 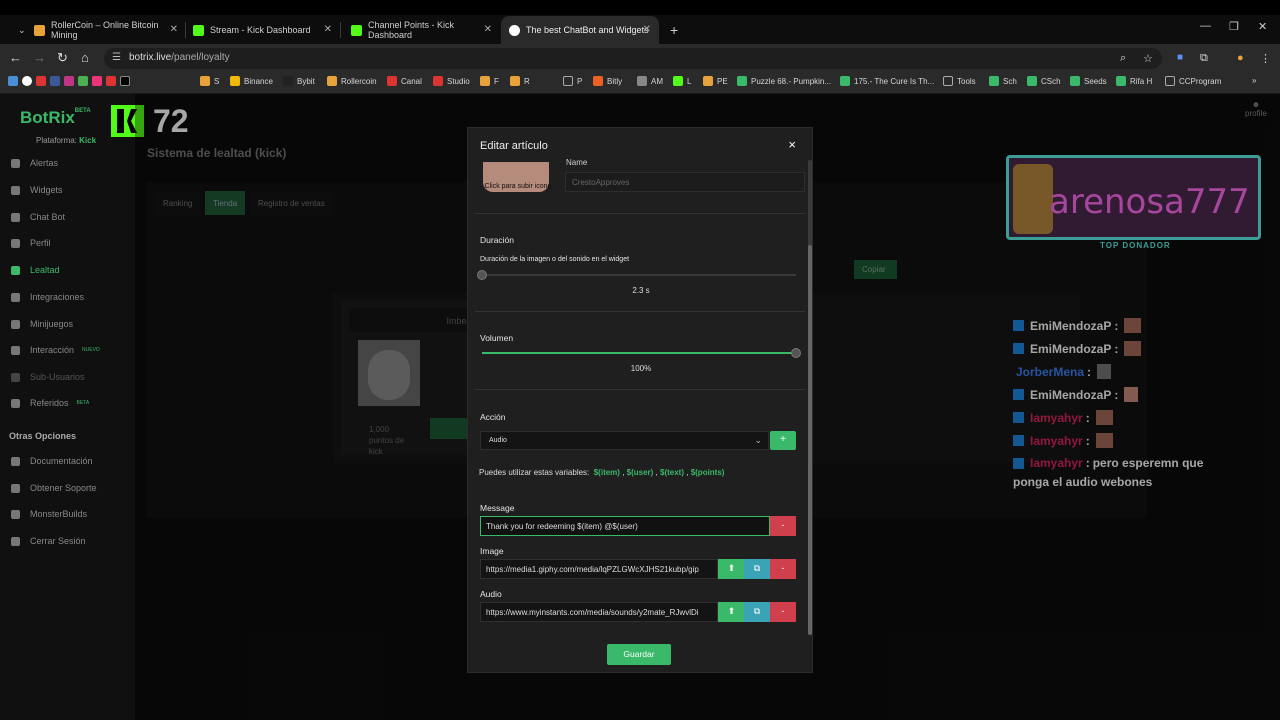 I want to click on image-library-button: ⧉, so click(x=757, y=569).